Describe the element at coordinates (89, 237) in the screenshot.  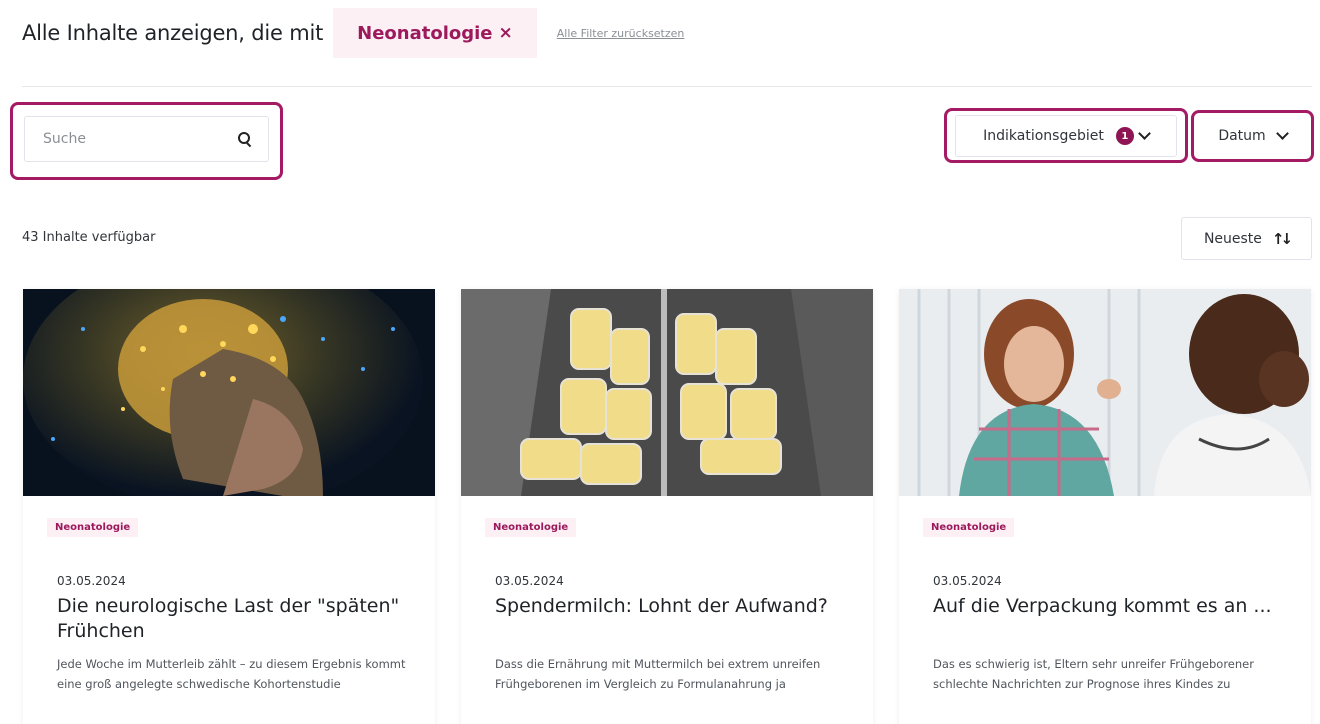
I see `results-count: 43 Inhalte verfügbar` at that location.